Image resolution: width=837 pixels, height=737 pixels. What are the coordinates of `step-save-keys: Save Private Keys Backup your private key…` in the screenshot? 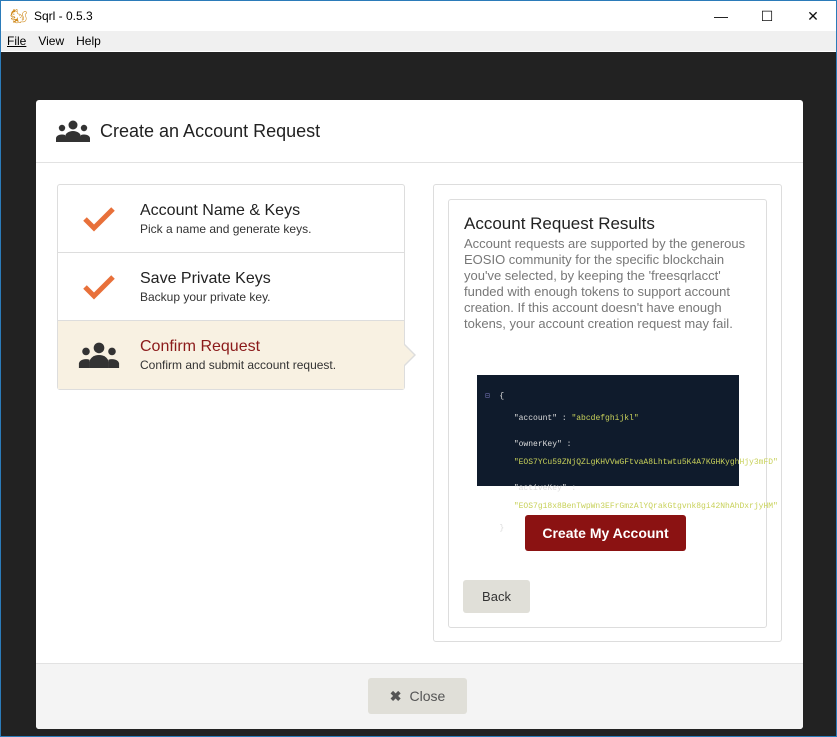 It's located at (231, 287).